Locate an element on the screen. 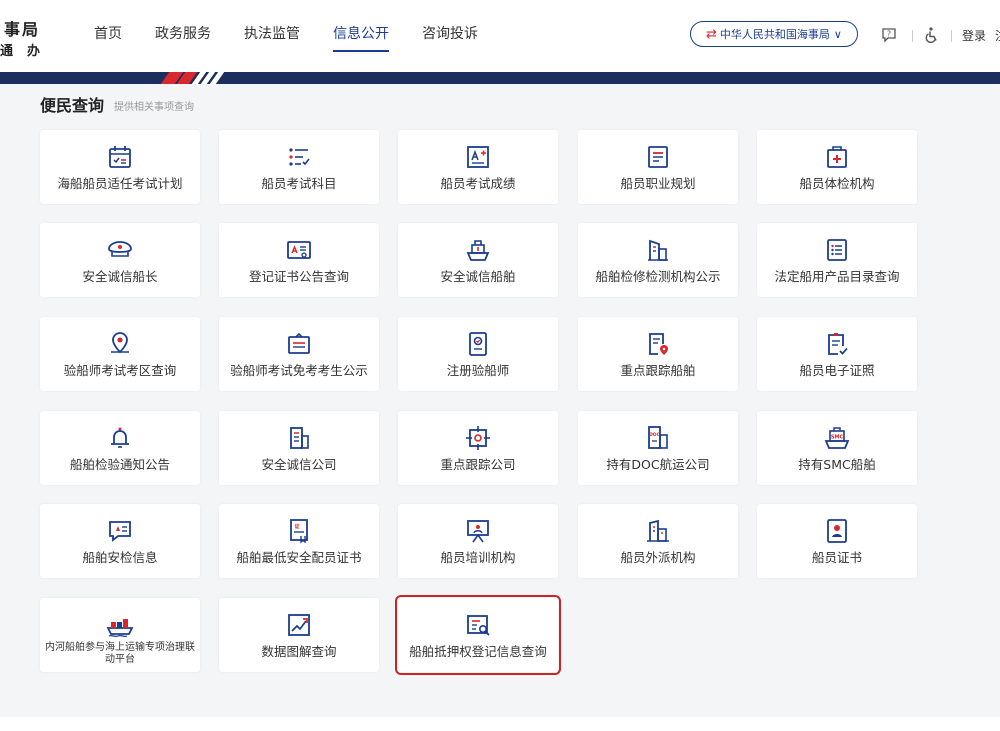 The width and height of the screenshot is (1000, 731). region-switch-button: ⇄ 中华人民共和国海事局 ∨ is located at coordinates (774, 34).